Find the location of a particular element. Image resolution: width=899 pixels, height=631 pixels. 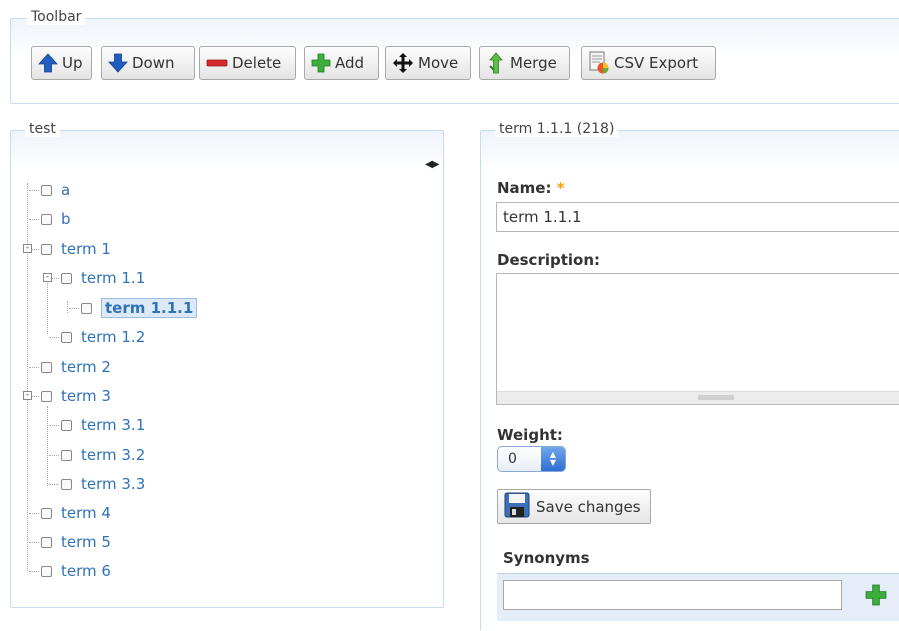

add-button: Add is located at coordinates (341, 63).